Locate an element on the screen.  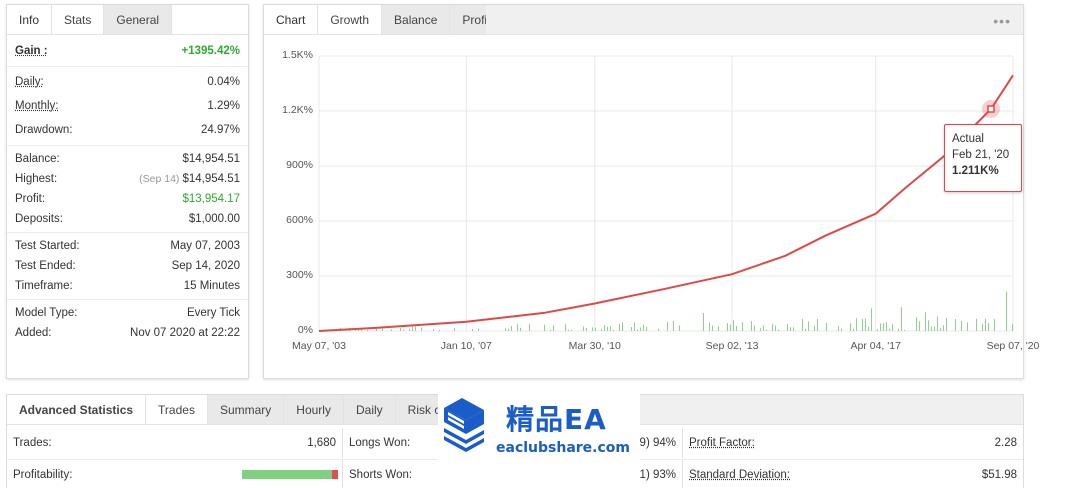
daily-row: Daily: 0.04% is located at coordinates (127, 82).